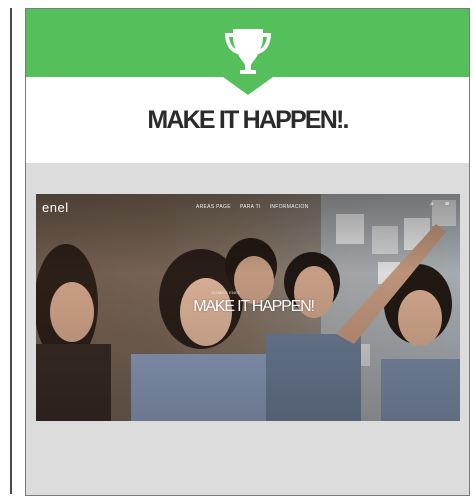  Describe the element at coordinates (213, 207) in the screenshot. I see `nav-item: AREAS PAGE` at that location.